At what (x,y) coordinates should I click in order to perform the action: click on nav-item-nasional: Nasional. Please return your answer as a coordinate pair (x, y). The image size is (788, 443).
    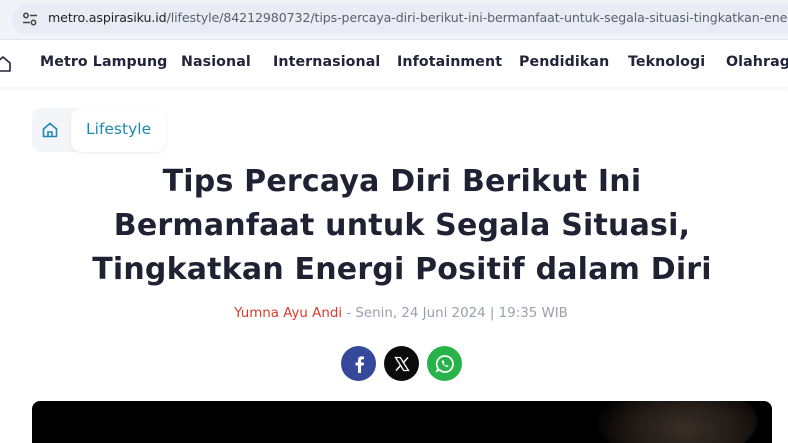
    Looking at the image, I should click on (216, 62).